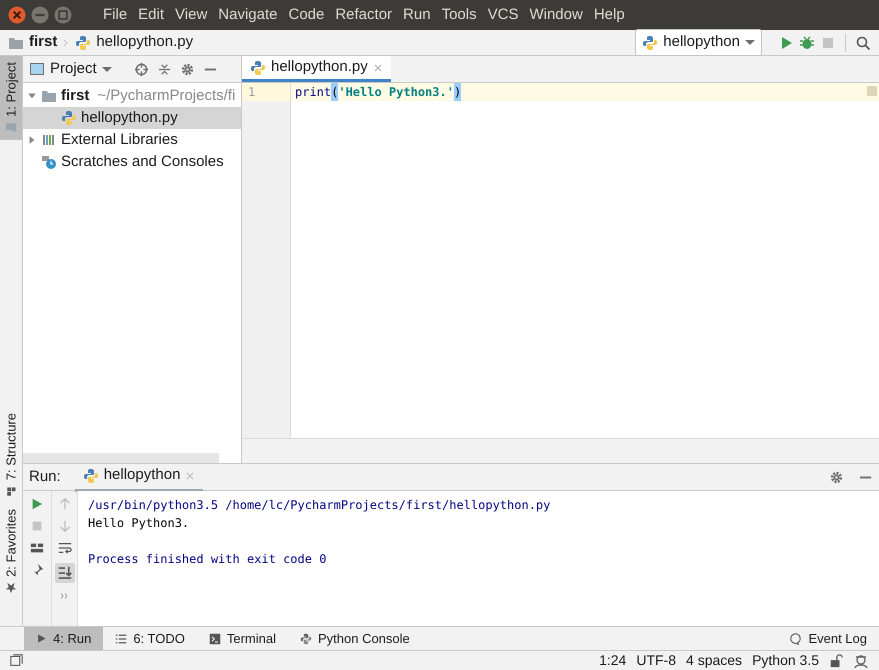 Image resolution: width=879 pixels, height=670 pixels. I want to click on soft-wrap-icon, so click(65, 548).